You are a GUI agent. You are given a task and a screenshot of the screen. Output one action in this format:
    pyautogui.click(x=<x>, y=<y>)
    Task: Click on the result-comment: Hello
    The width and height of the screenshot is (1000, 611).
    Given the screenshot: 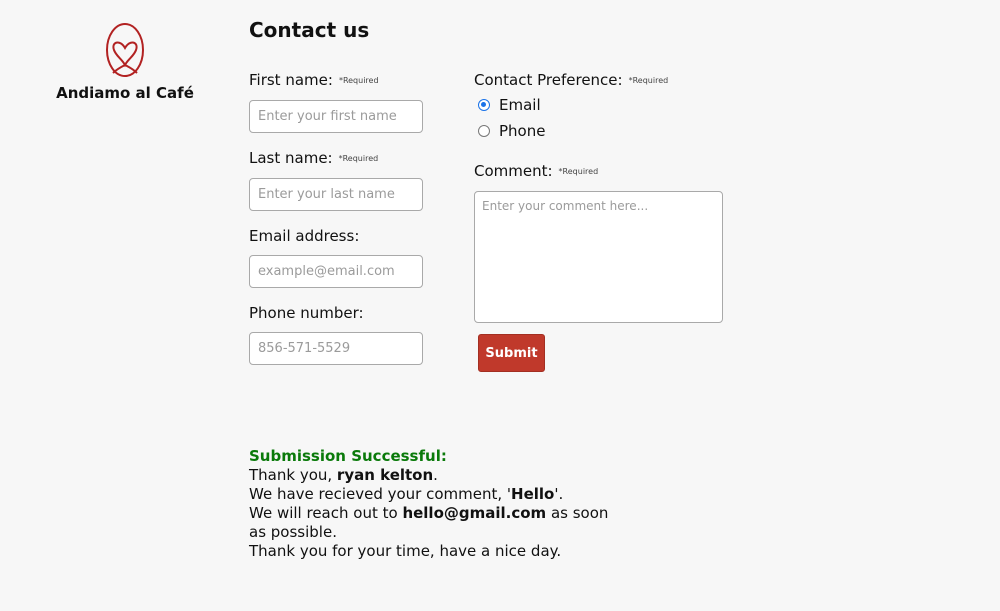 What is the action you would take?
    pyautogui.click(x=533, y=494)
    